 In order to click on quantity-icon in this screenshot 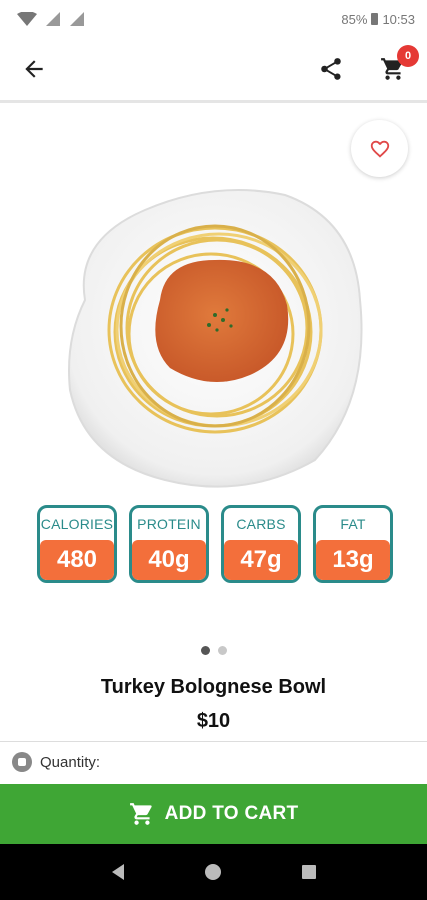, I will do `click(22, 762)`.